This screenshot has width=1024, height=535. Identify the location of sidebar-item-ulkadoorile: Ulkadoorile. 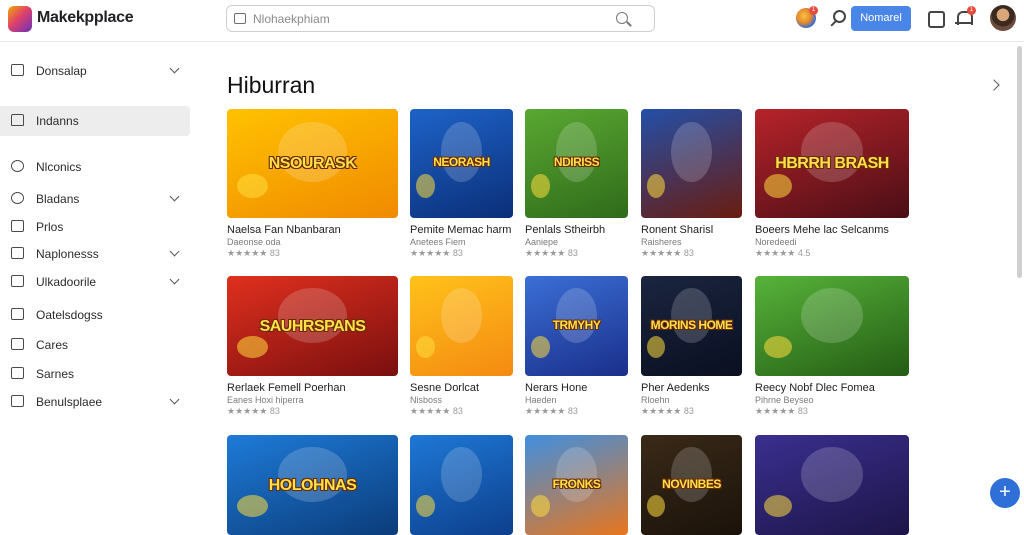
(95, 282).